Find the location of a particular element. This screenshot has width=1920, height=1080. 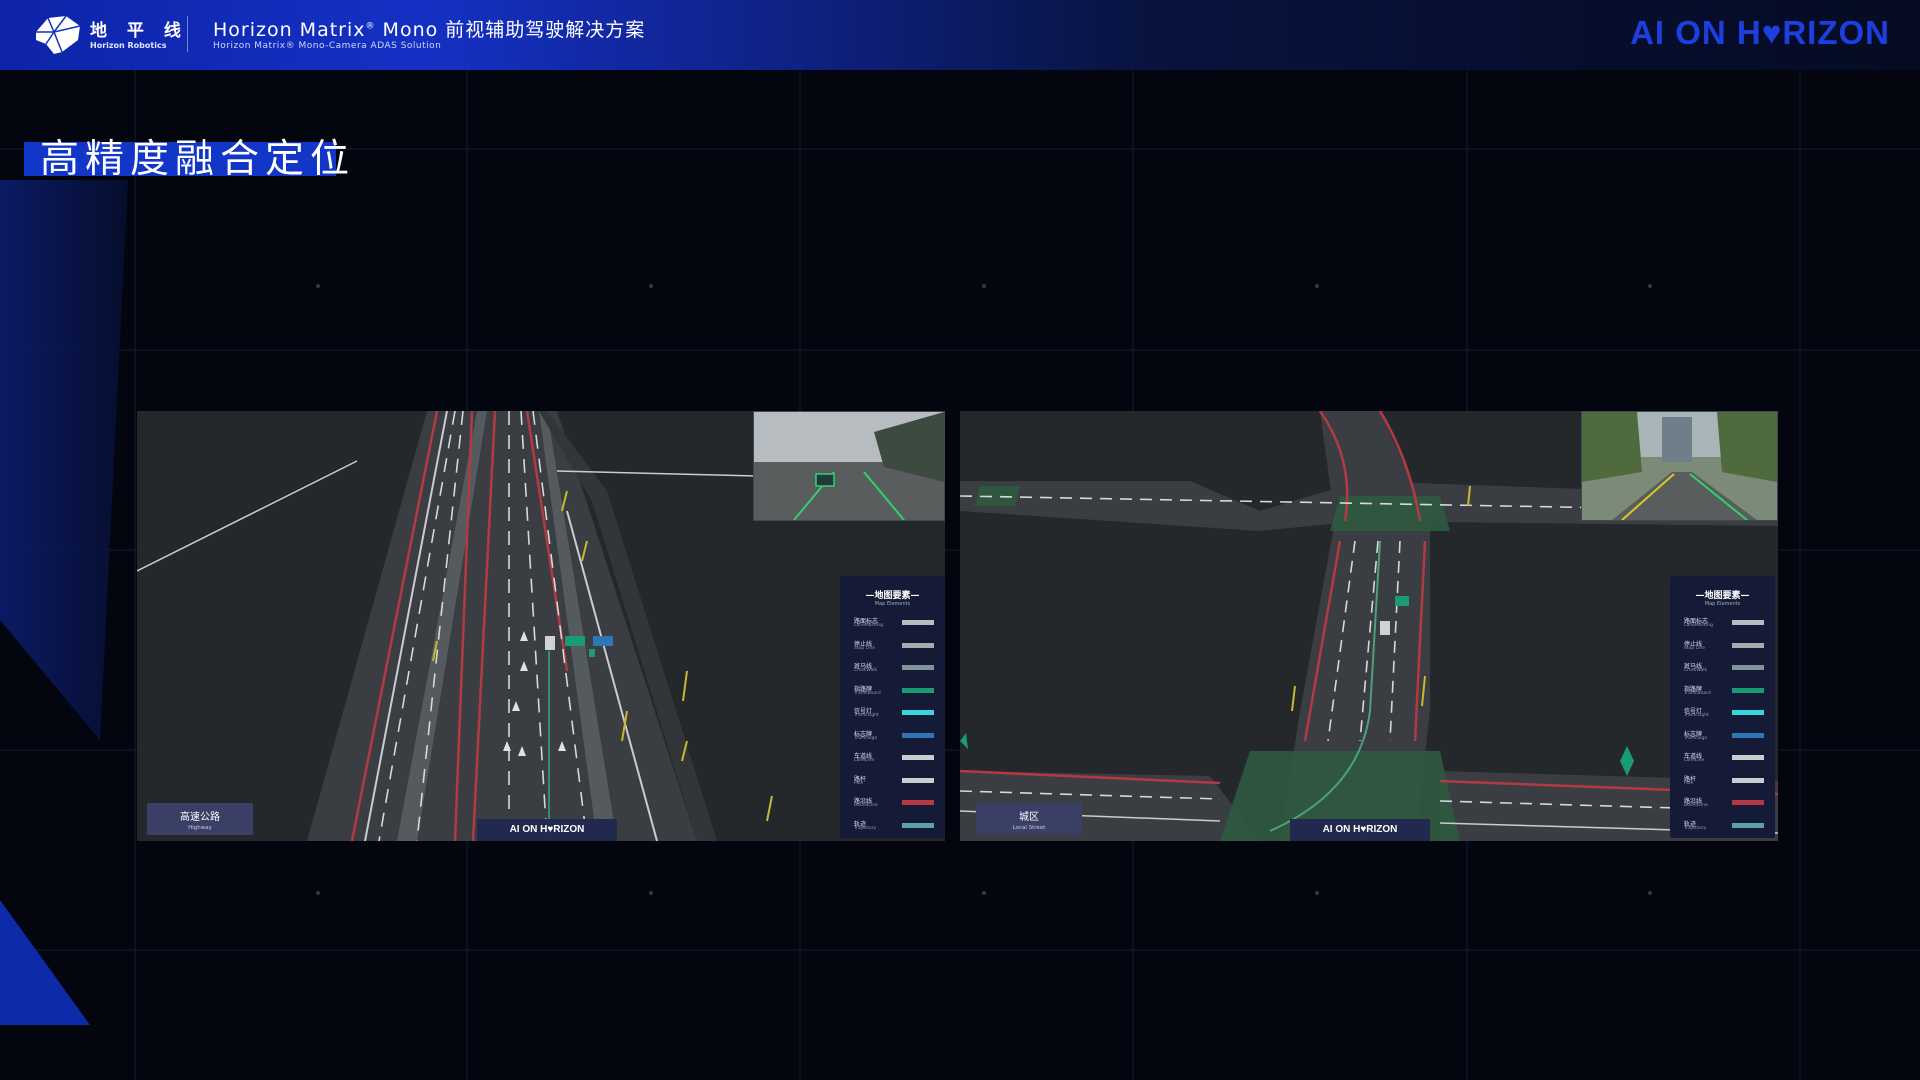

road-type-cn: 高速公路 is located at coordinates (200, 817).